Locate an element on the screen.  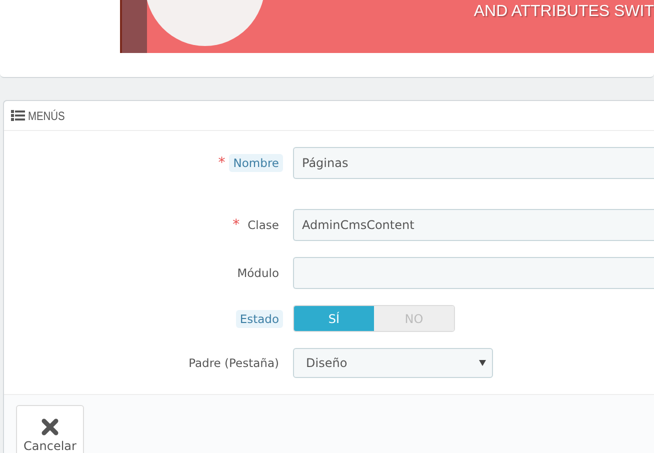
close-icon is located at coordinates (50, 427).